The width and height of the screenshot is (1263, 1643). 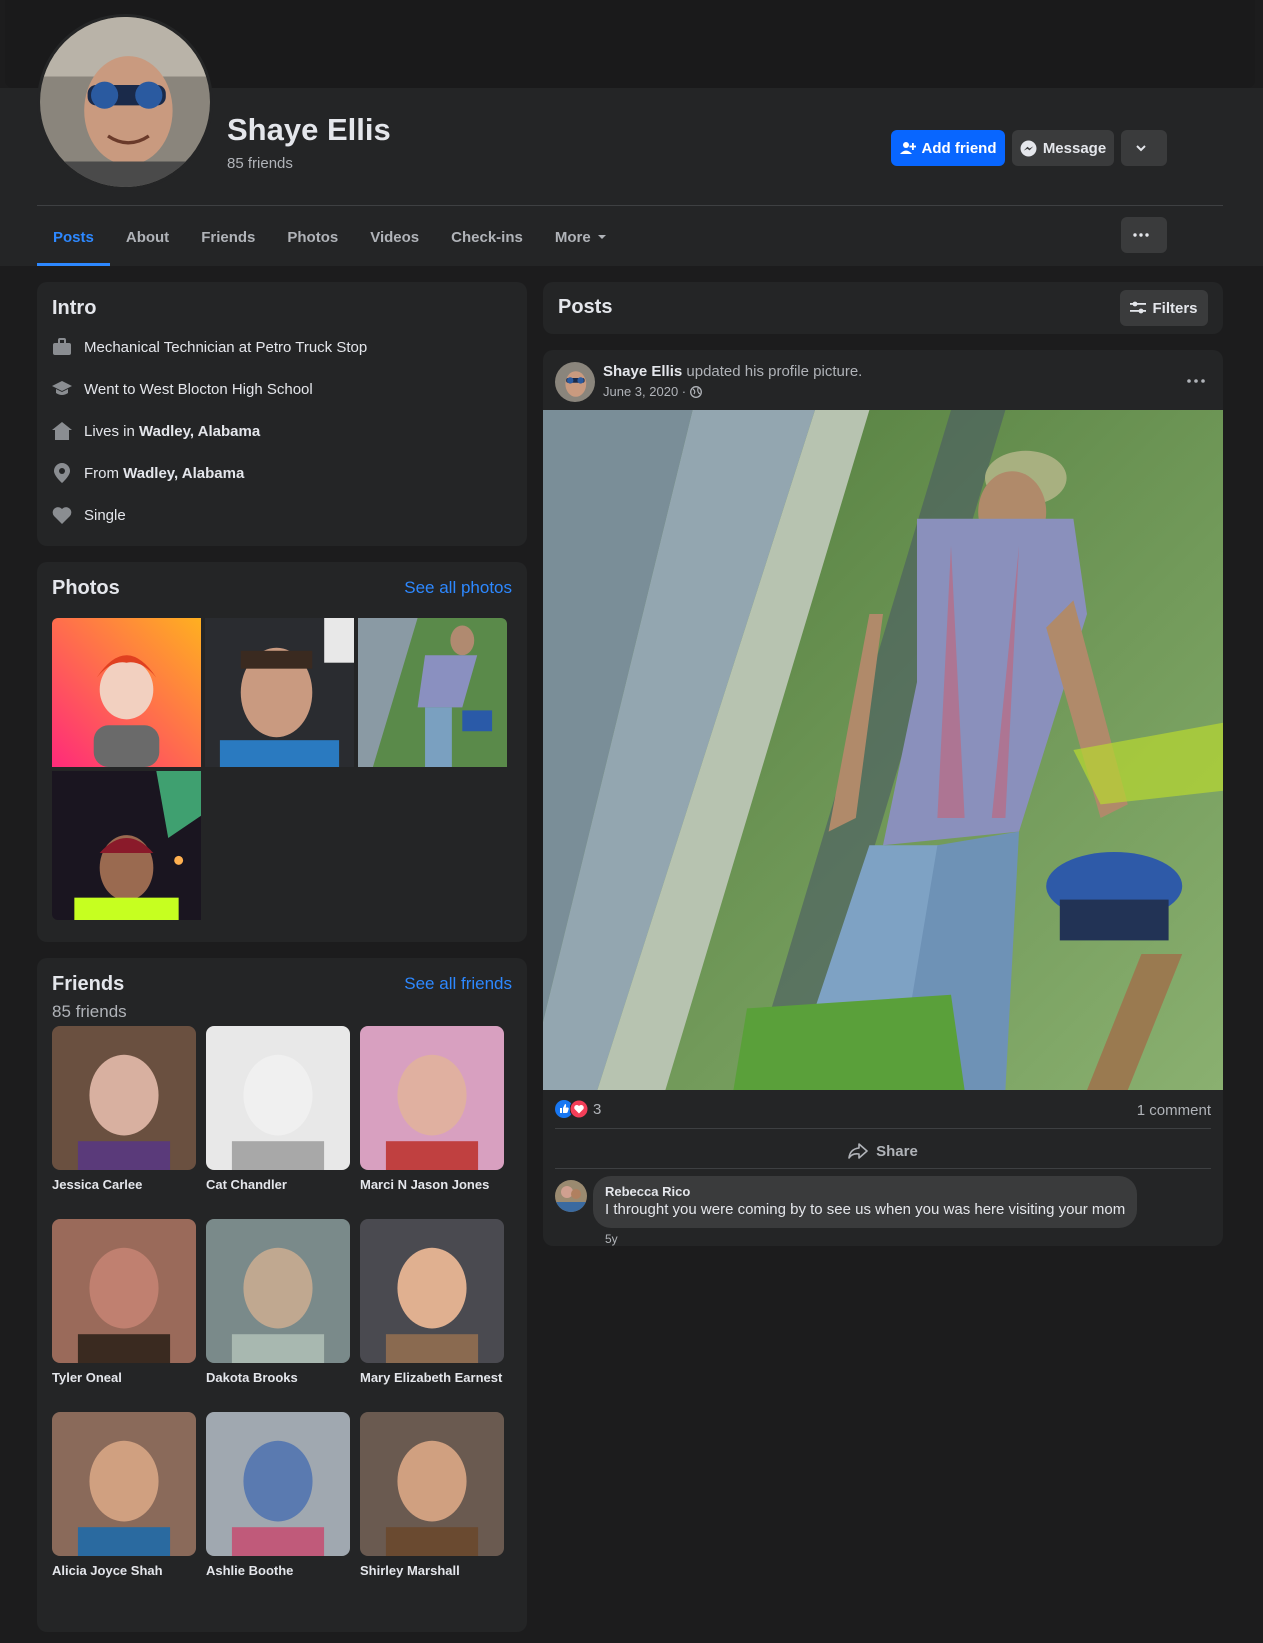 I want to click on comment-count-link: 1 comment, so click(x=1174, y=1110).